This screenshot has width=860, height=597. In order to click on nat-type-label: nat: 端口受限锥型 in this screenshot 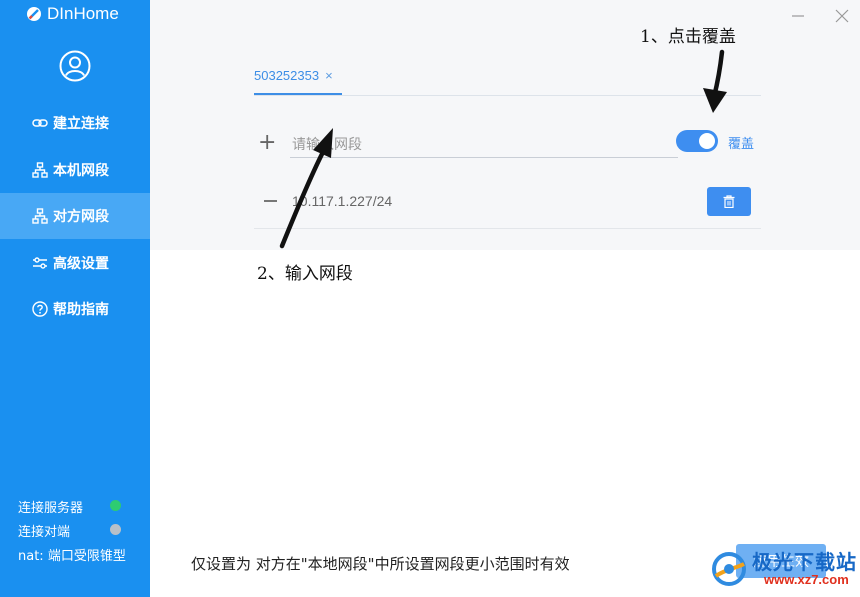, I will do `click(72, 556)`.